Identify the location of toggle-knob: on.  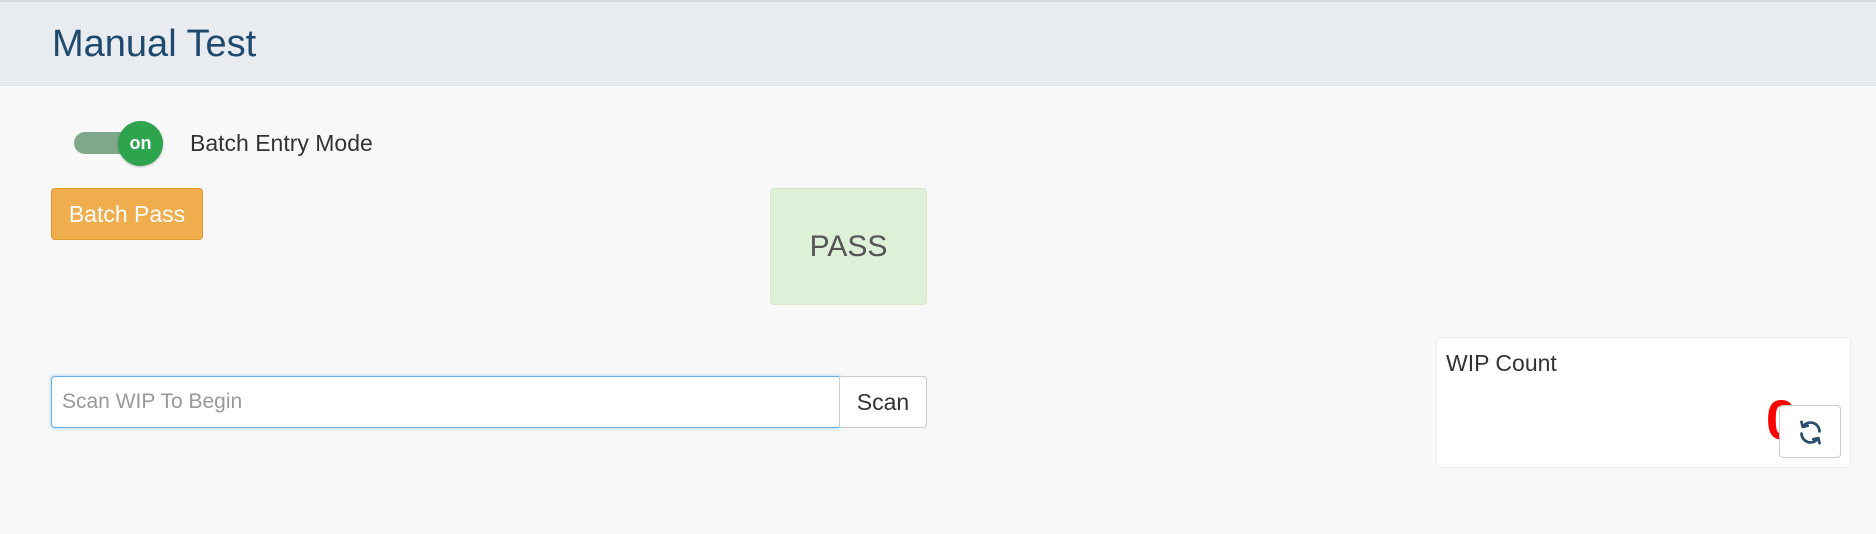
(140, 143).